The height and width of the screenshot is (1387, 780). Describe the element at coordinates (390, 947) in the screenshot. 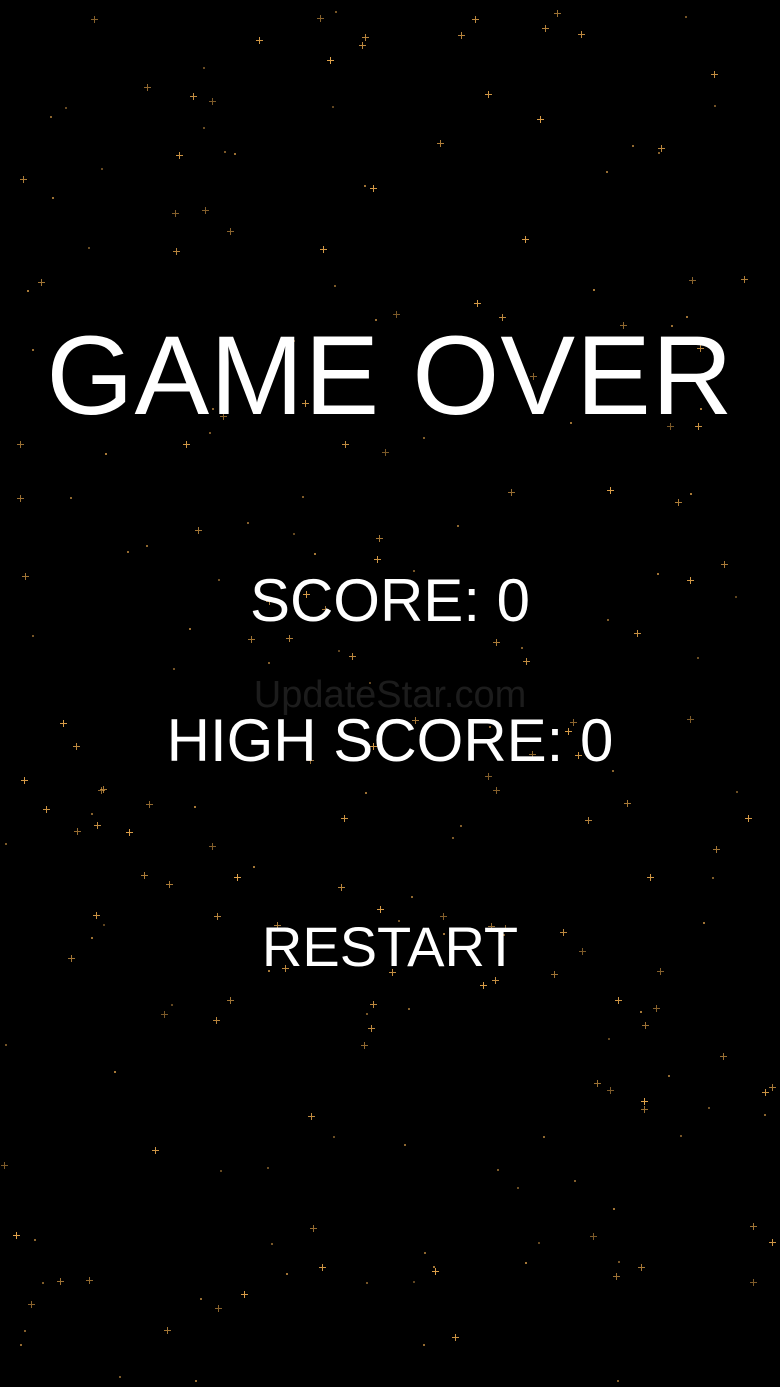

I see `restart-button: RESTART` at that location.